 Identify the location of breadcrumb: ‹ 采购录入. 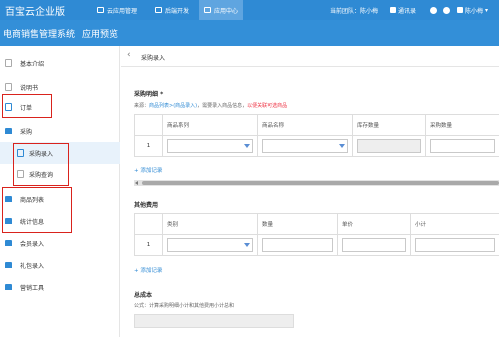
(310, 56).